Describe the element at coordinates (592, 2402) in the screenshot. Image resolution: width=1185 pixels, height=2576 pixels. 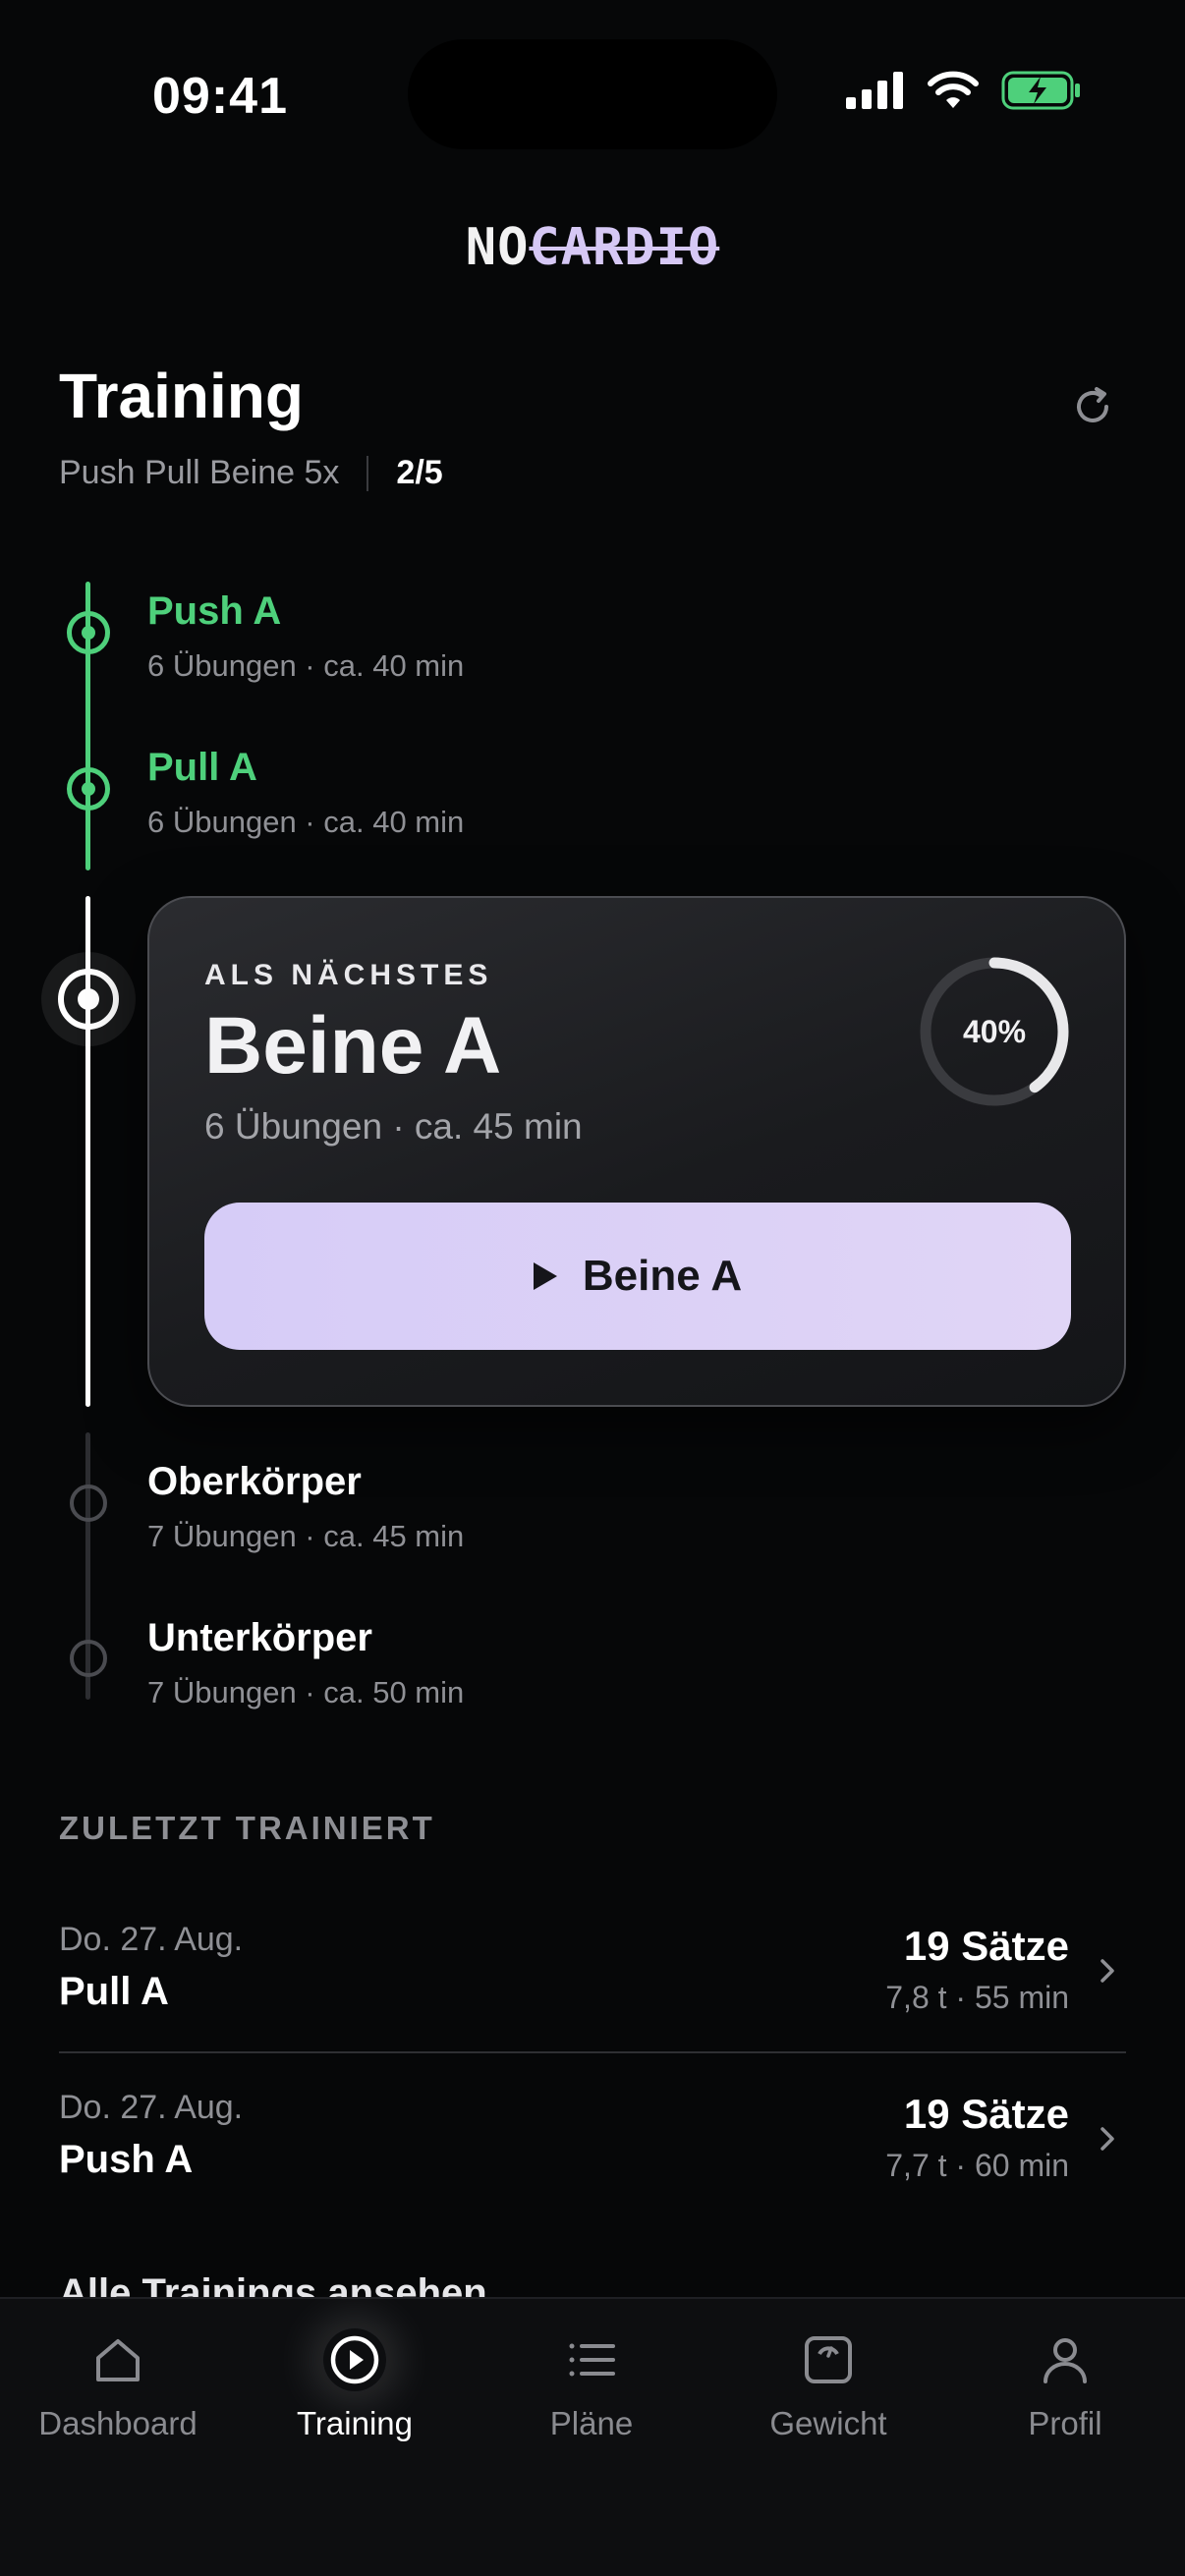
I see `tab-plans: Pläne` at that location.